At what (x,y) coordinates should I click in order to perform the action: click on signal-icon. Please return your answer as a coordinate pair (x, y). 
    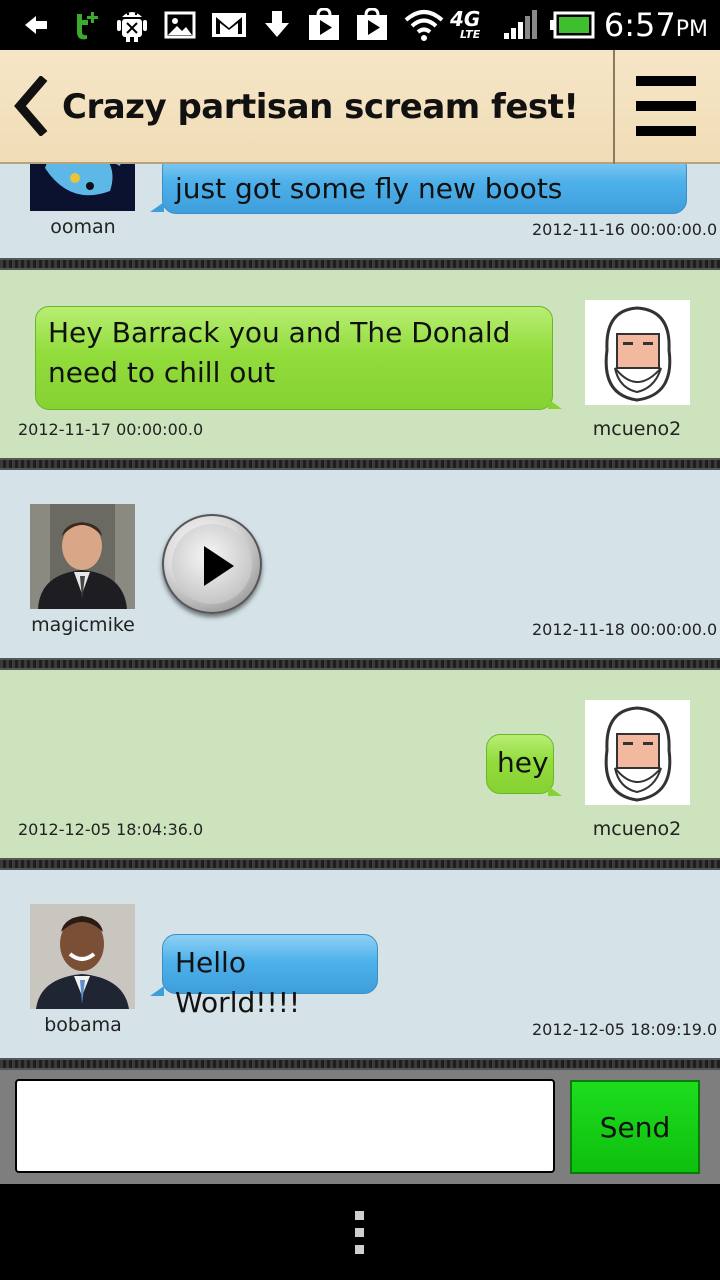
    Looking at the image, I should click on (520, 25).